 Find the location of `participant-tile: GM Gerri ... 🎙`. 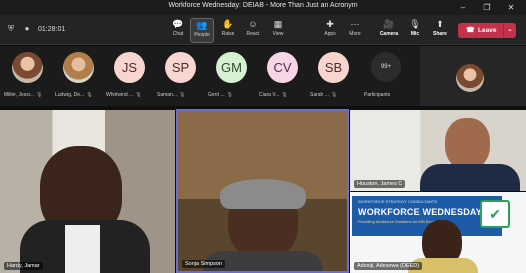

participant-tile: GM Gerri ... 🎙 is located at coordinates (232, 78).